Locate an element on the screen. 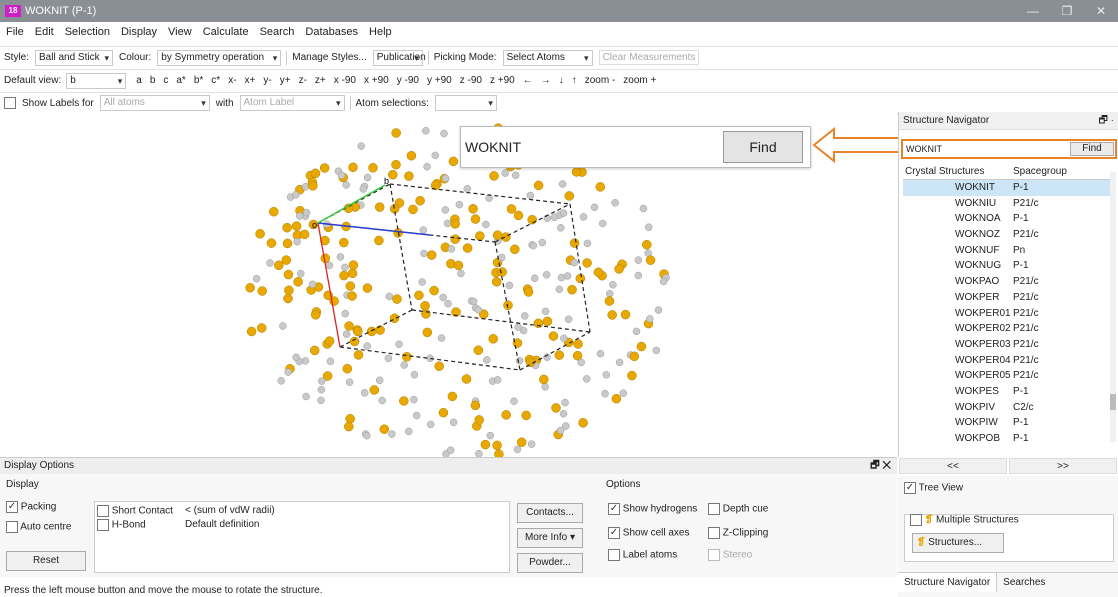 The width and height of the screenshot is (1118, 597). multiple-structures-checkbox is located at coordinates (916, 520).